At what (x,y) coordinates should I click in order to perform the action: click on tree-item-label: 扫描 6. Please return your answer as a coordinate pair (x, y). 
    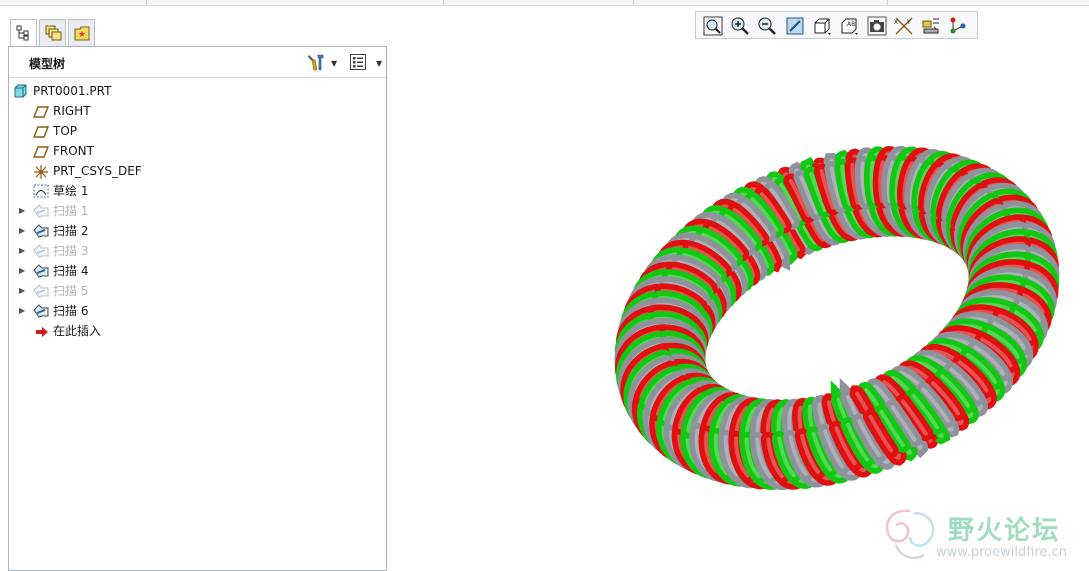
    Looking at the image, I should click on (71, 311).